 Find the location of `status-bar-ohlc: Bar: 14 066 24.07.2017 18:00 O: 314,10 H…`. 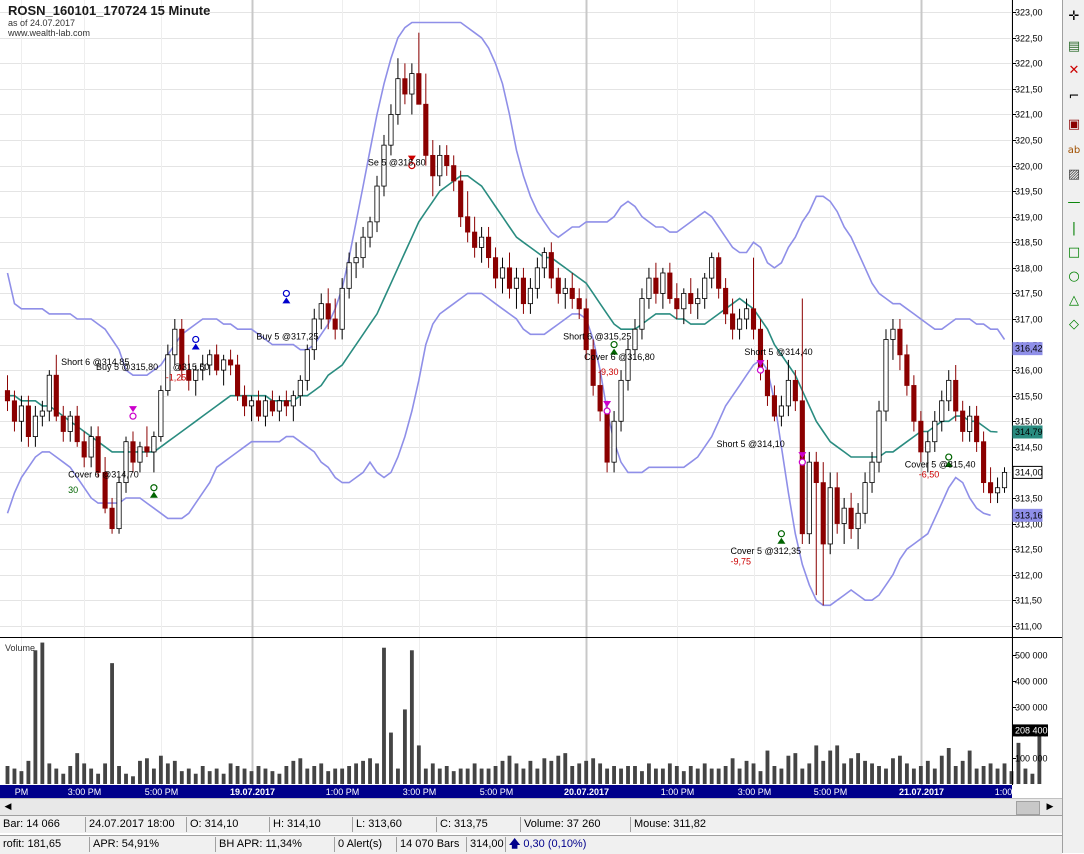

status-bar-ohlc: Bar: 14 066 24.07.2017 18:00 O: 314,10 H… is located at coordinates (531, 824).